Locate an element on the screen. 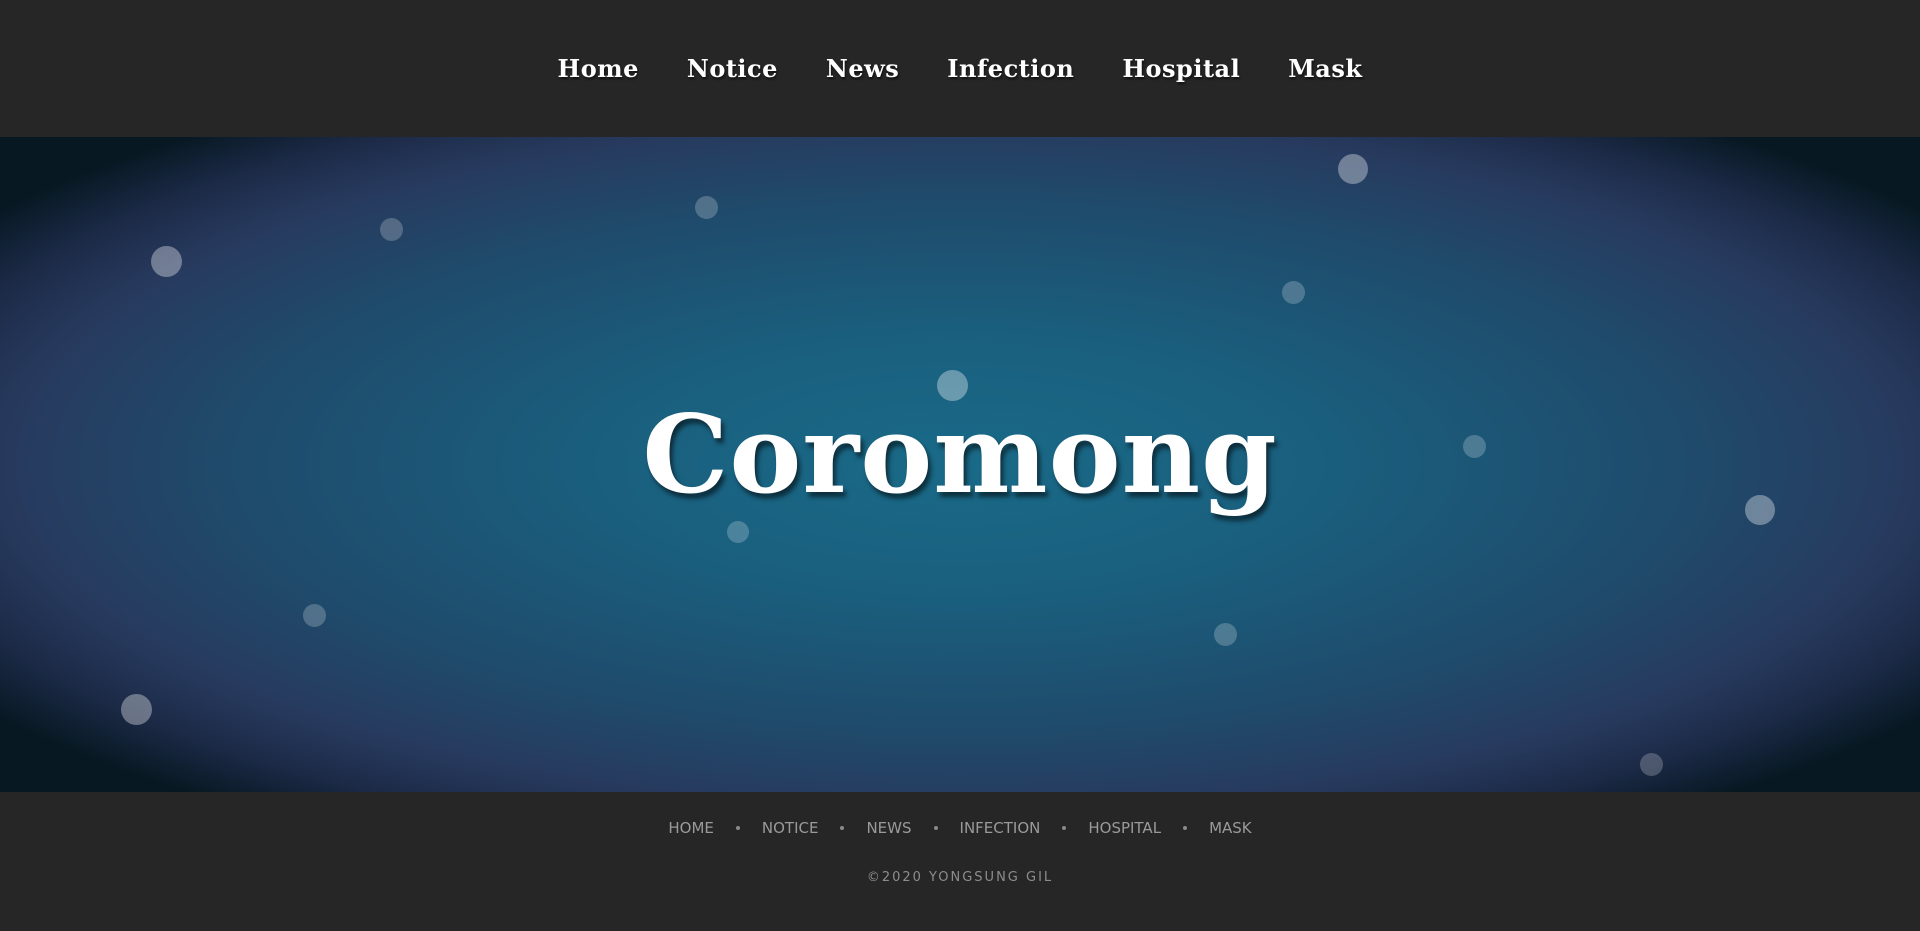 This screenshot has height=931, width=1920. footer-link-home: HOME is located at coordinates (691, 828).